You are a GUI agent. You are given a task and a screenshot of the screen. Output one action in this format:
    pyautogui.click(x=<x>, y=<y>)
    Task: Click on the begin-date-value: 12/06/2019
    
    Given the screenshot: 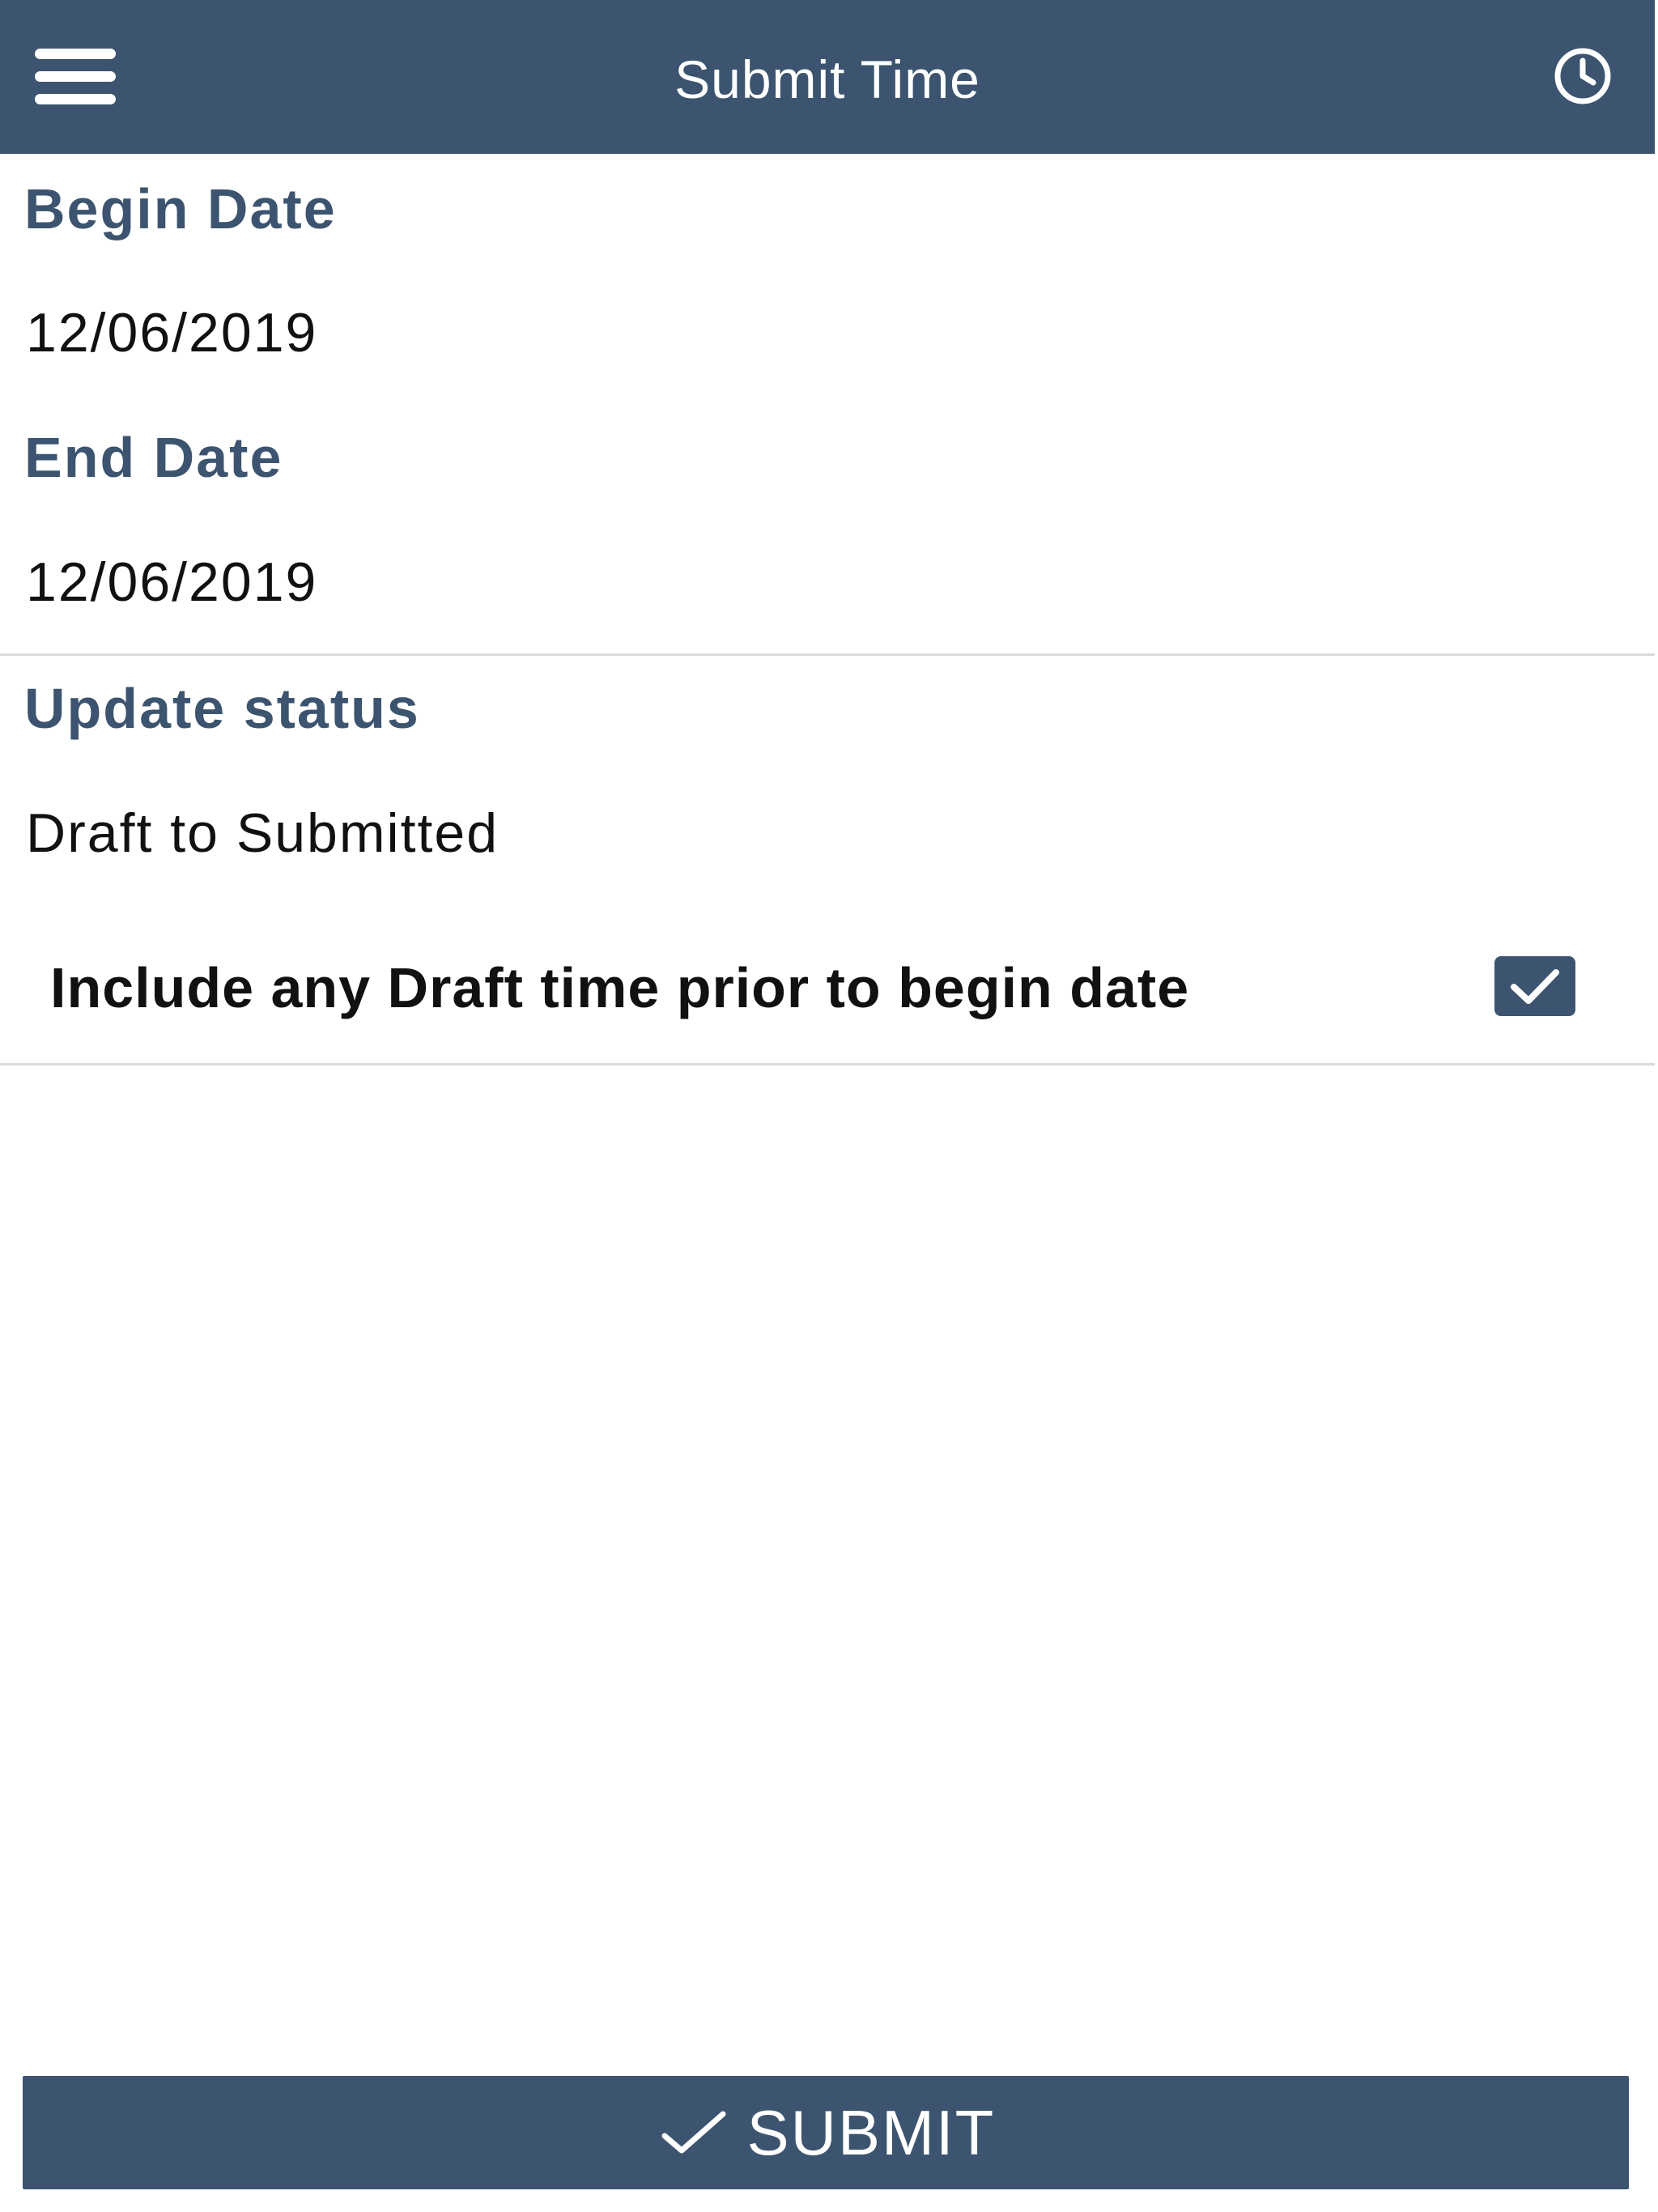 What is the action you would take?
    pyautogui.click(x=171, y=333)
    